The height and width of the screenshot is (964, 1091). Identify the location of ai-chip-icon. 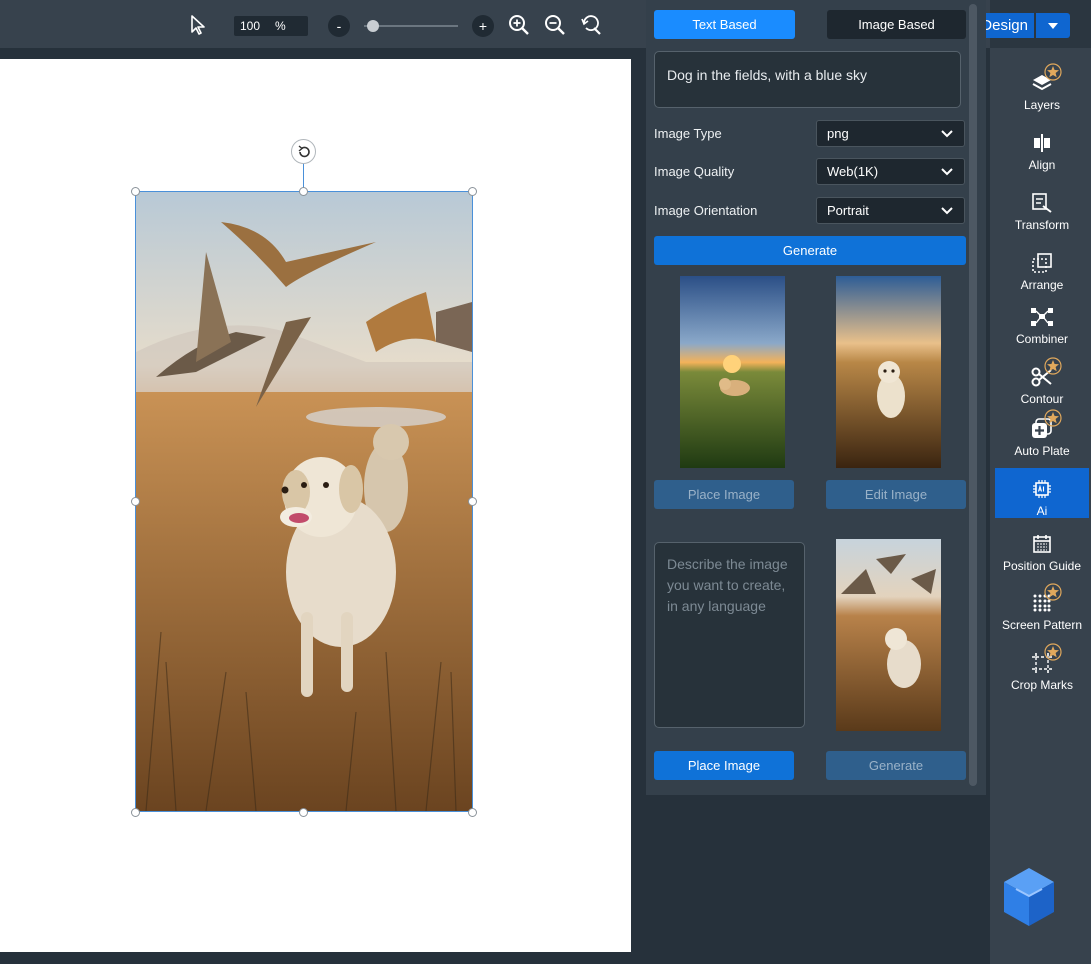
(1042, 489).